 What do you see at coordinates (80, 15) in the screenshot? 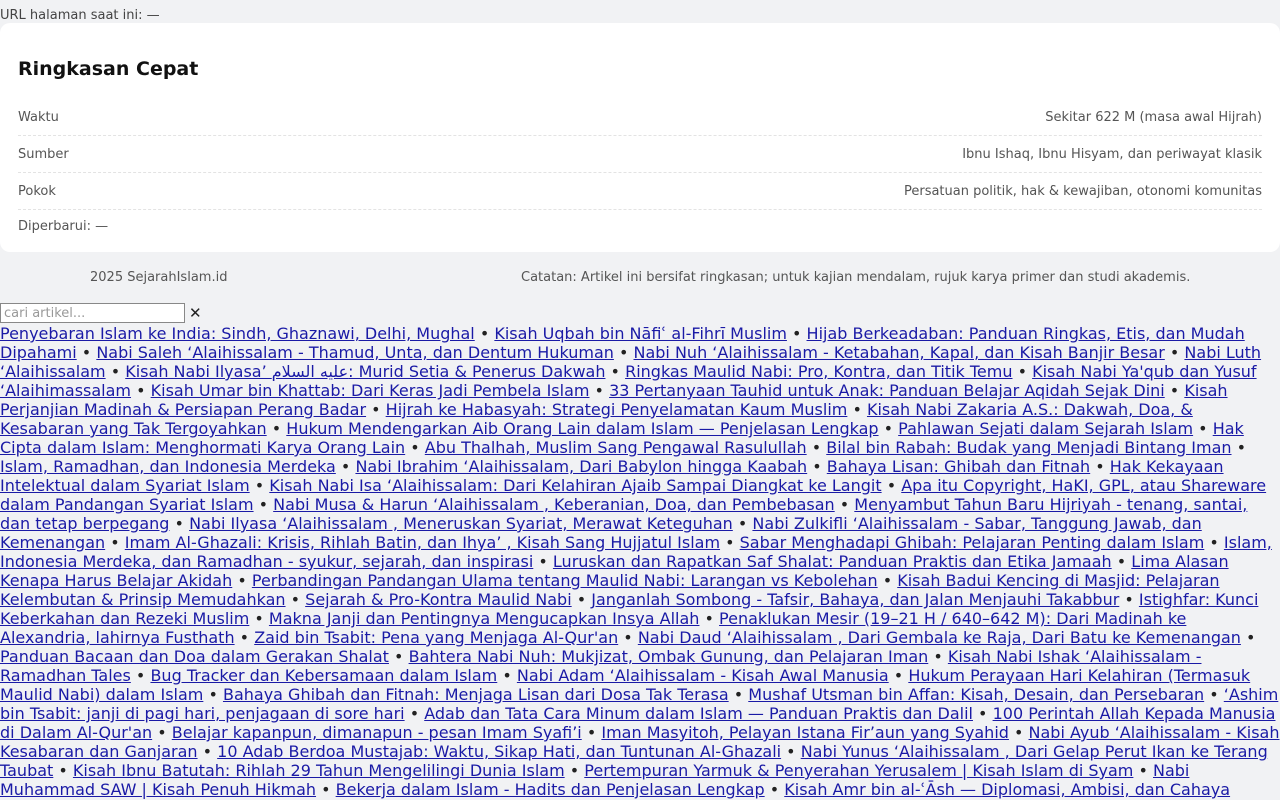
I see `current-url-label: URL halaman saat ini: —` at bounding box center [80, 15].